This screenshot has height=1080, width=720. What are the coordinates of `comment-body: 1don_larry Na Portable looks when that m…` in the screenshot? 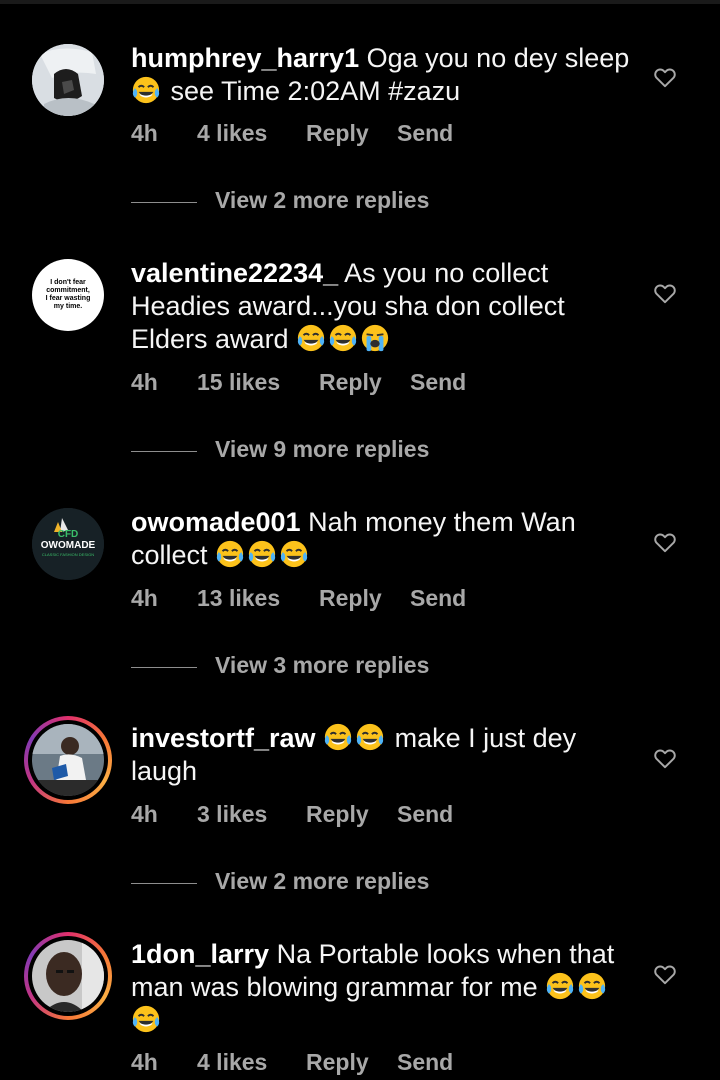 It's located at (381, 987).